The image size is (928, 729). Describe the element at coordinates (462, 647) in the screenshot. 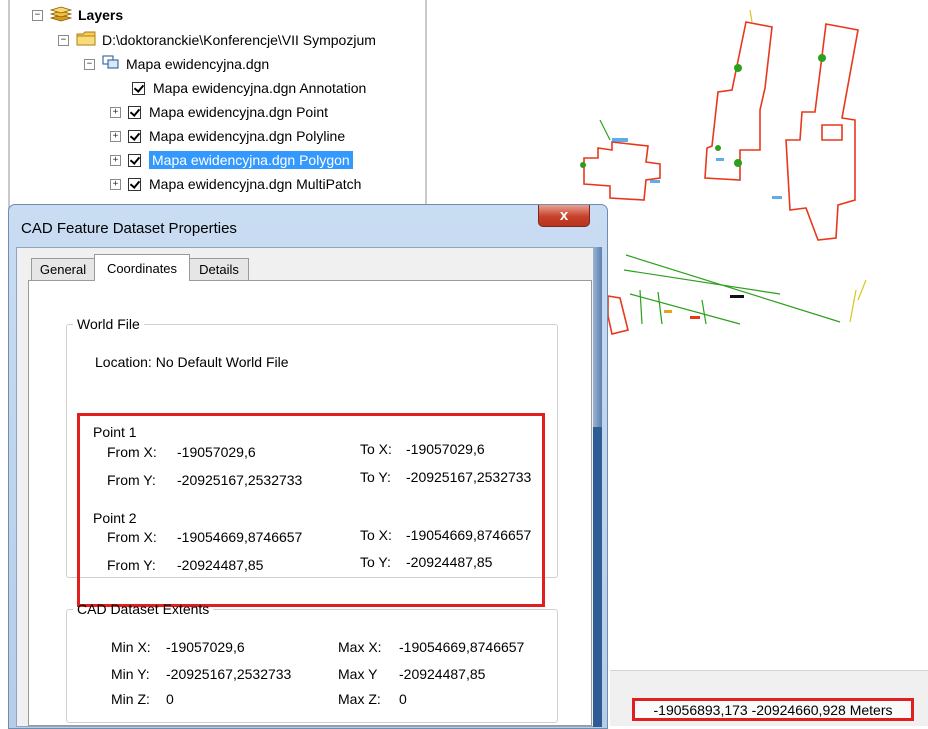

I see `max-x-value: -19054669,8746657` at that location.